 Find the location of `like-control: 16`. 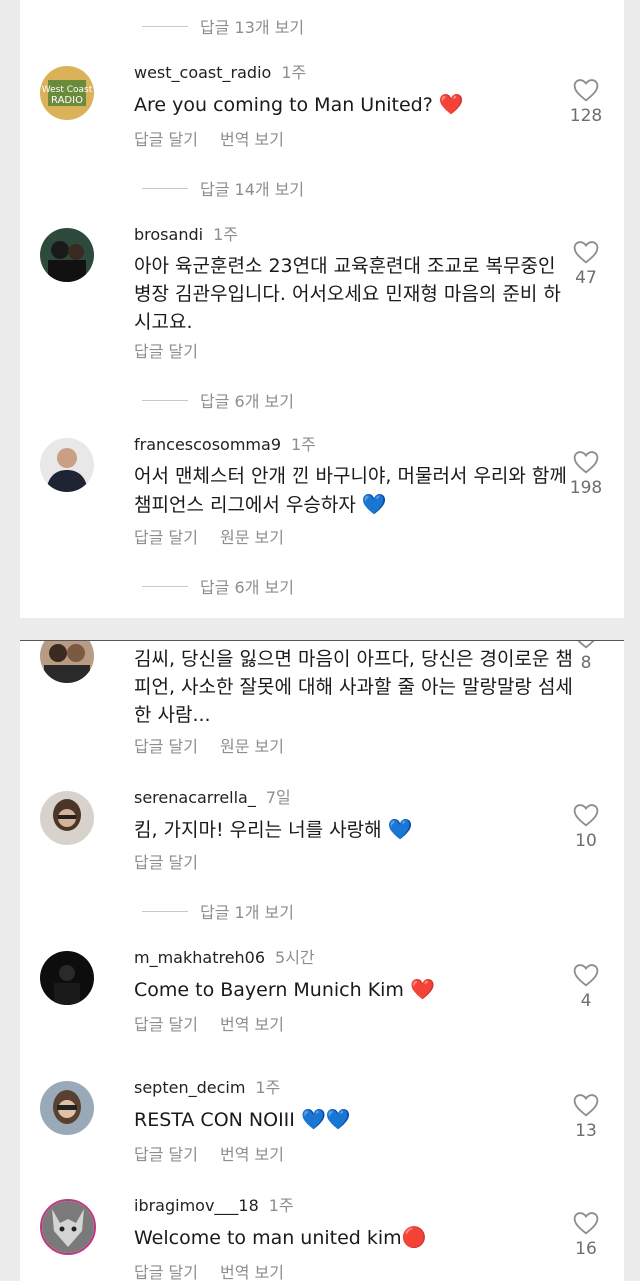

like-control: 16 is located at coordinates (586, 1235).